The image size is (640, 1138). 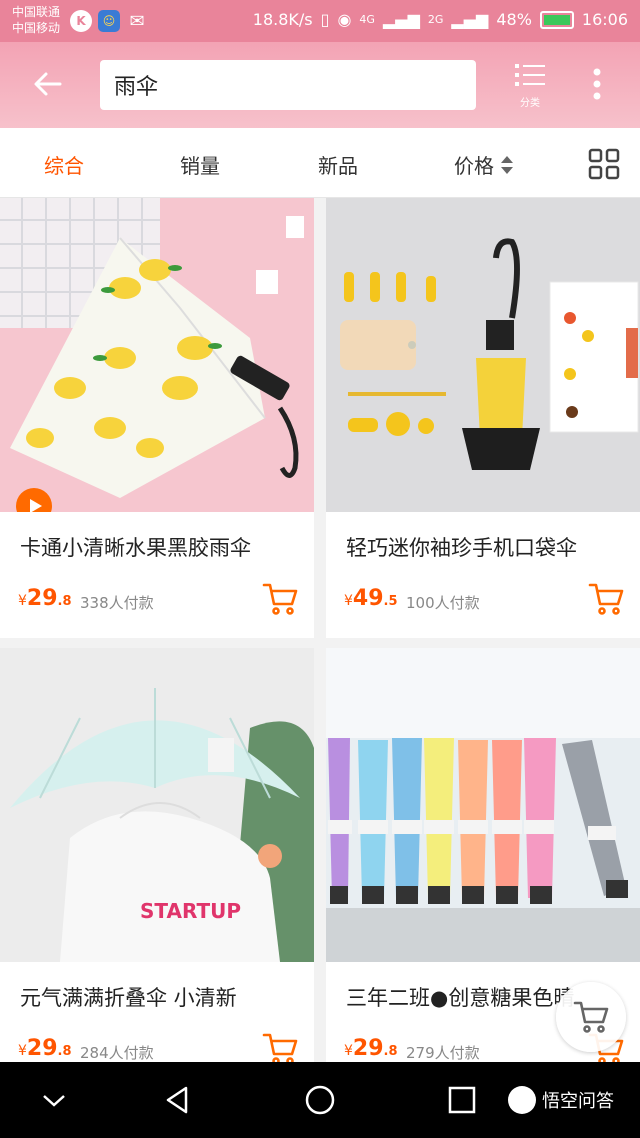 I want to click on notification-icons: K ☺ ✉, so click(x=109, y=21).